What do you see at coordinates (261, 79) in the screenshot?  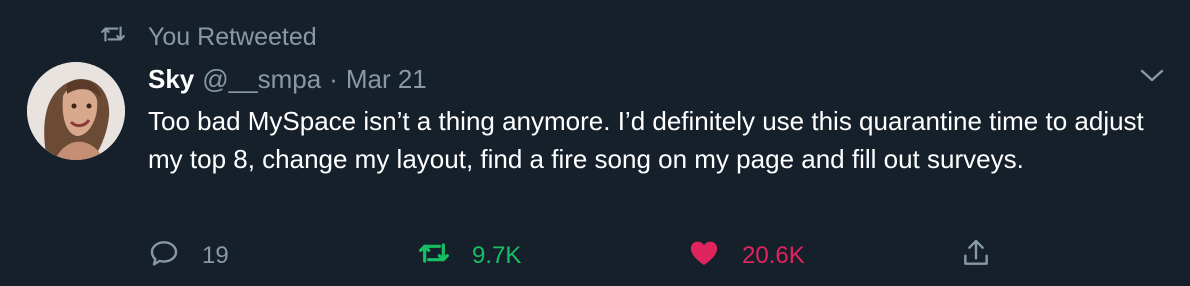 I see `author-handle: @__smpa` at bounding box center [261, 79].